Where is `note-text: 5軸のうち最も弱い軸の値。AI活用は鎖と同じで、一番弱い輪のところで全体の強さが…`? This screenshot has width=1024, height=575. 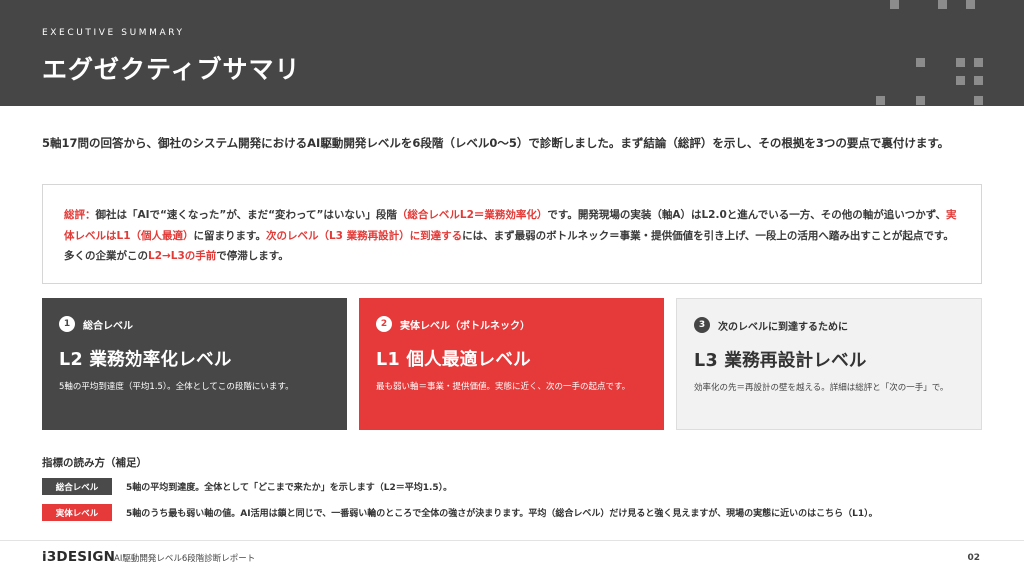
note-text: 5軸のうち最も弱い軸の値。AI活用は鎖と同じで、一番弱い輪のところで全体の強さが… is located at coordinates (502, 514).